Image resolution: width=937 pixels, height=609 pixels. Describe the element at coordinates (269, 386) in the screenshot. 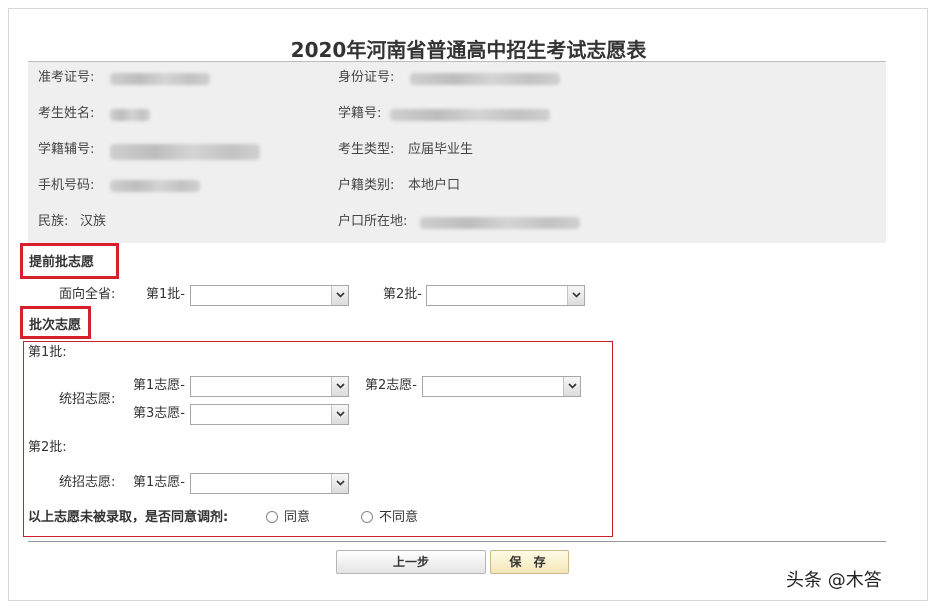

I see `batch1-choice1-select` at that location.